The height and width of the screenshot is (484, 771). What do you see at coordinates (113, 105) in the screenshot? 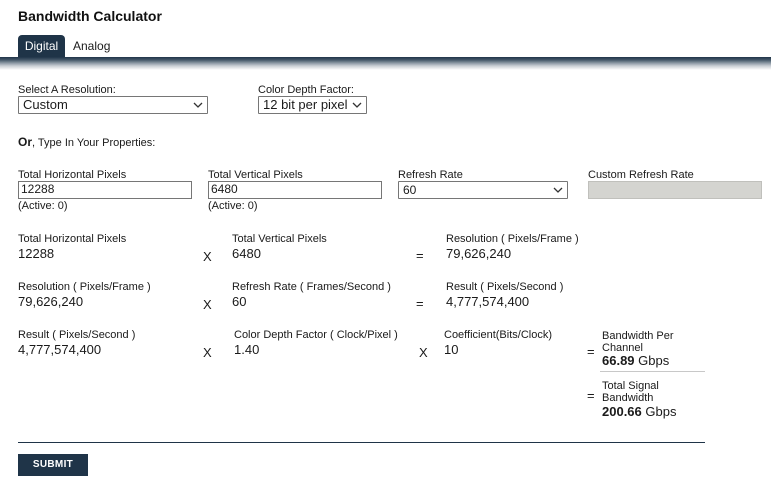
I see `resolution-select: Custom` at bounding box center [113, 105].